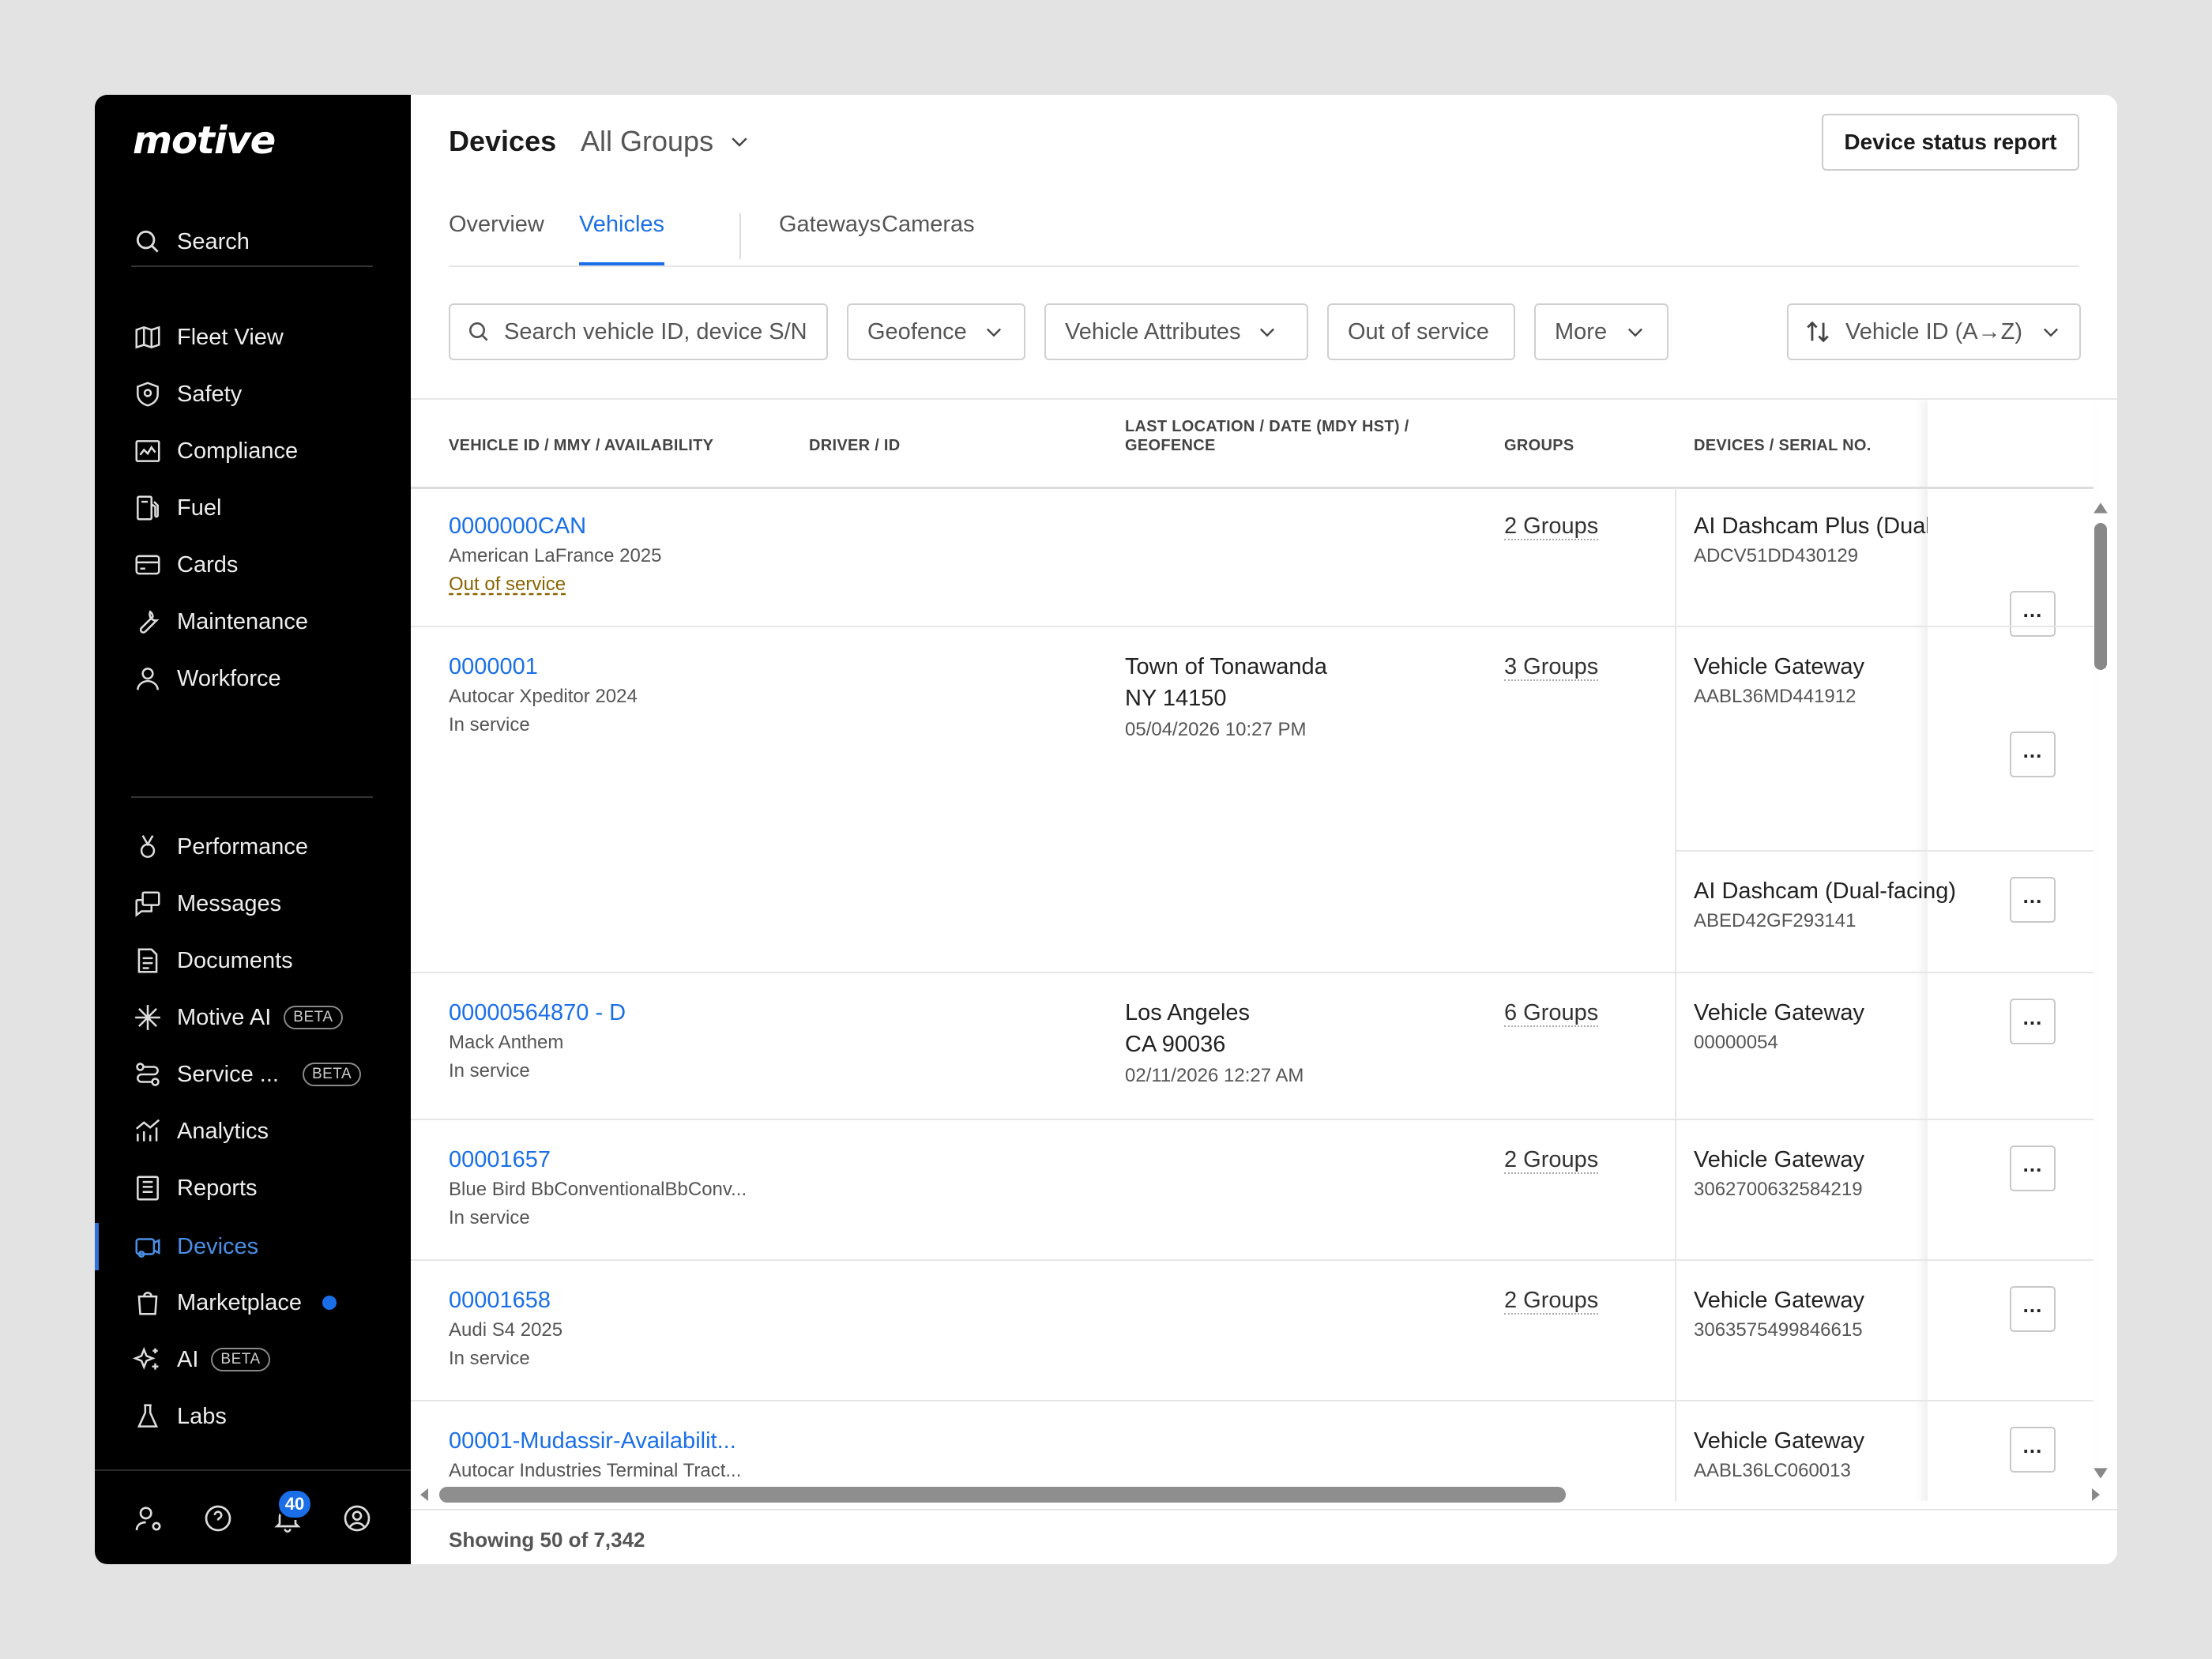 The width and height of the screenshot is (2212, 1659). I want to click on device-status-report-button: Device status report, so click(1950, 143).